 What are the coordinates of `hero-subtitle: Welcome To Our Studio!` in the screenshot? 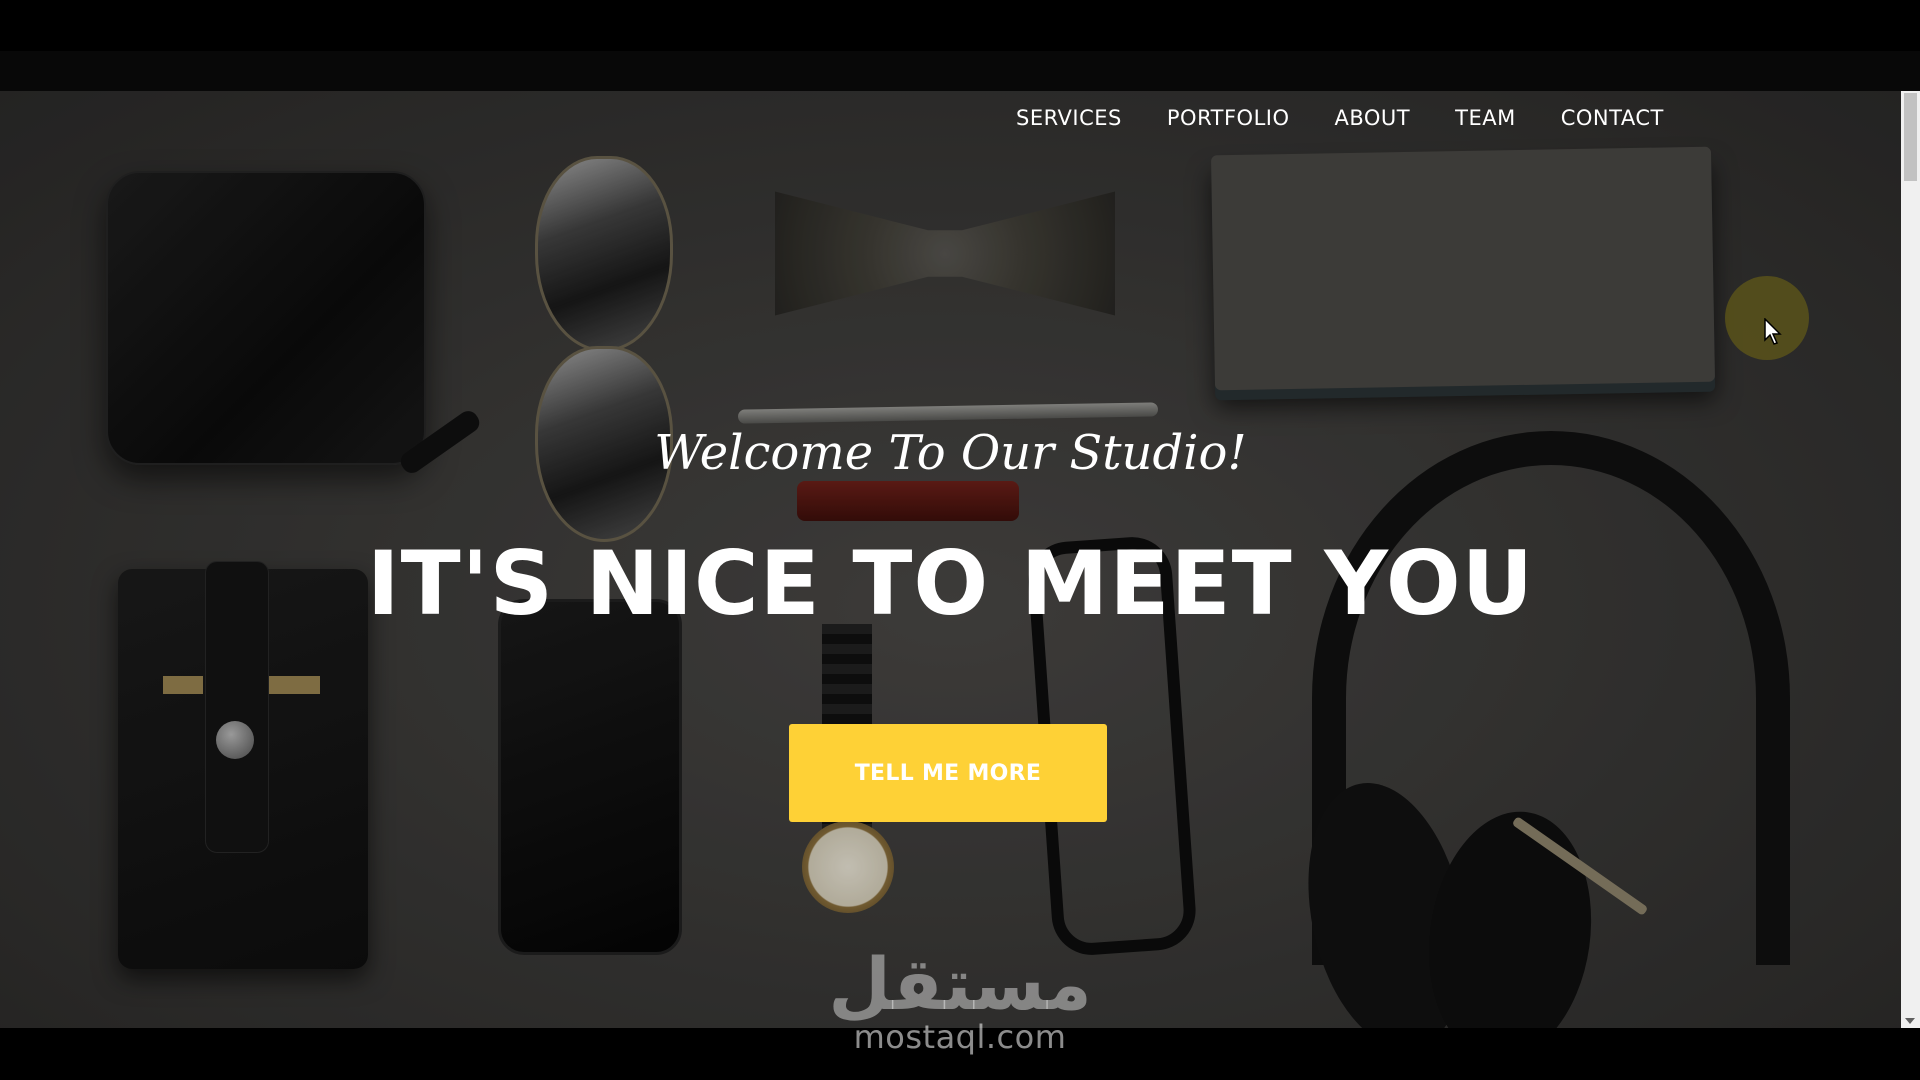 It's located at (950, 453).